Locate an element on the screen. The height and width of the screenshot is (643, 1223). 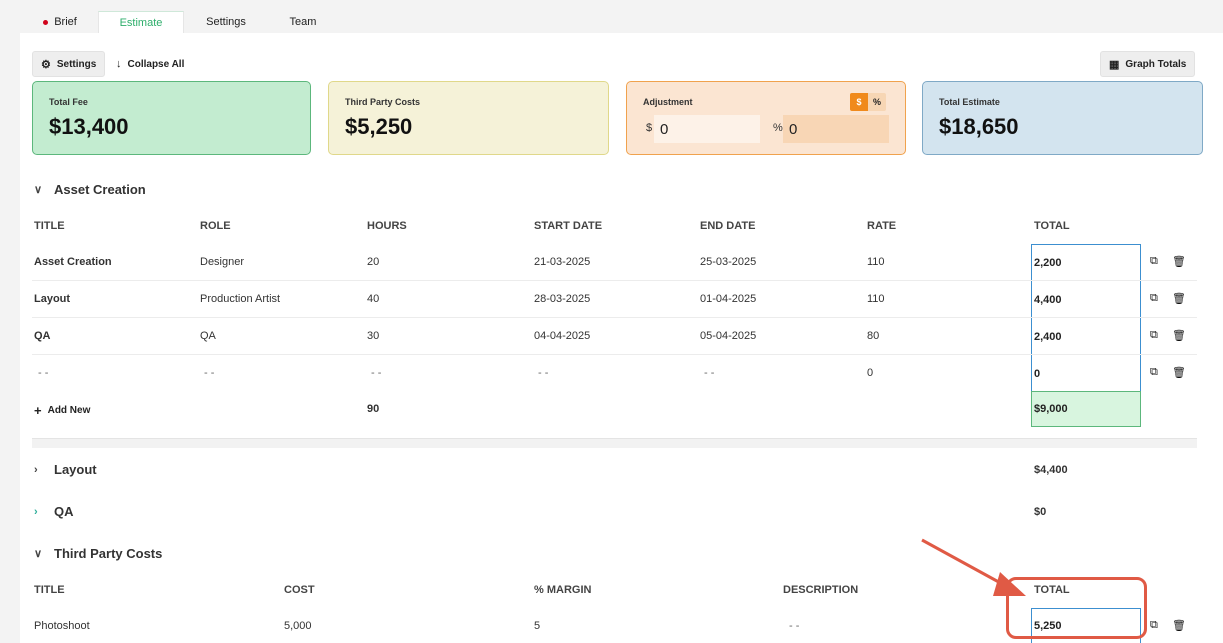
tab-label: Team is located at coordinates (303, 22).